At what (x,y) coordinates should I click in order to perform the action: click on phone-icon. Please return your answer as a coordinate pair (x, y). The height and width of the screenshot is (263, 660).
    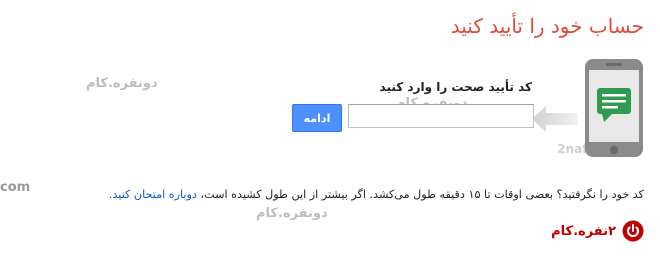
    Looking at the image, I should click on (614, 108).